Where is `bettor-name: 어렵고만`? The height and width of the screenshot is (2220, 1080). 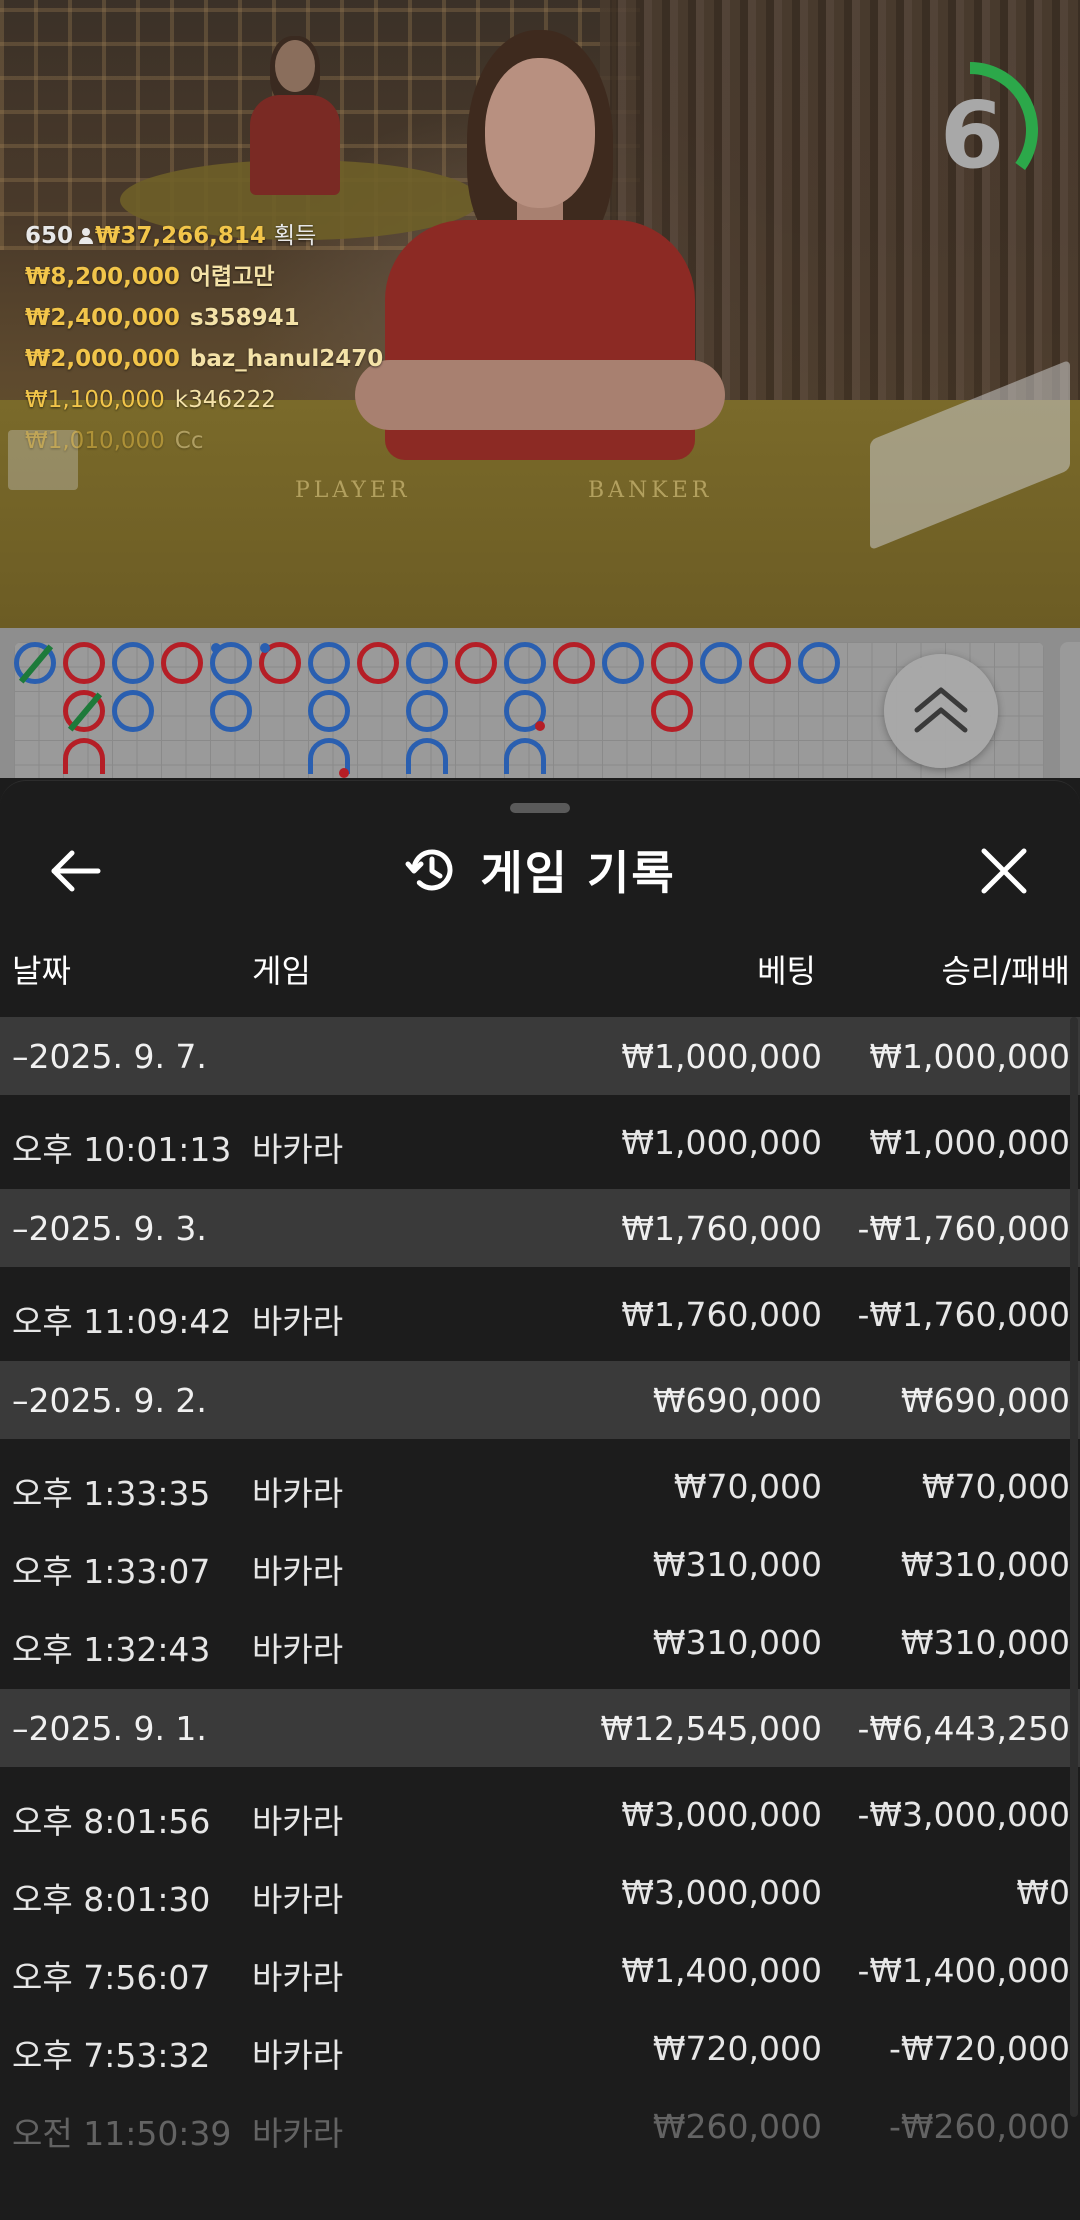 bettor-name: 어렵고만 is located at coordinates (232, 277).